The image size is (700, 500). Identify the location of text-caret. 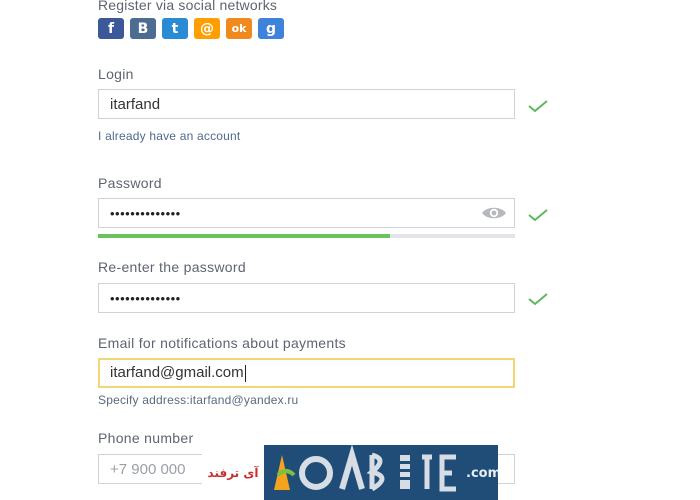
(245, 373).